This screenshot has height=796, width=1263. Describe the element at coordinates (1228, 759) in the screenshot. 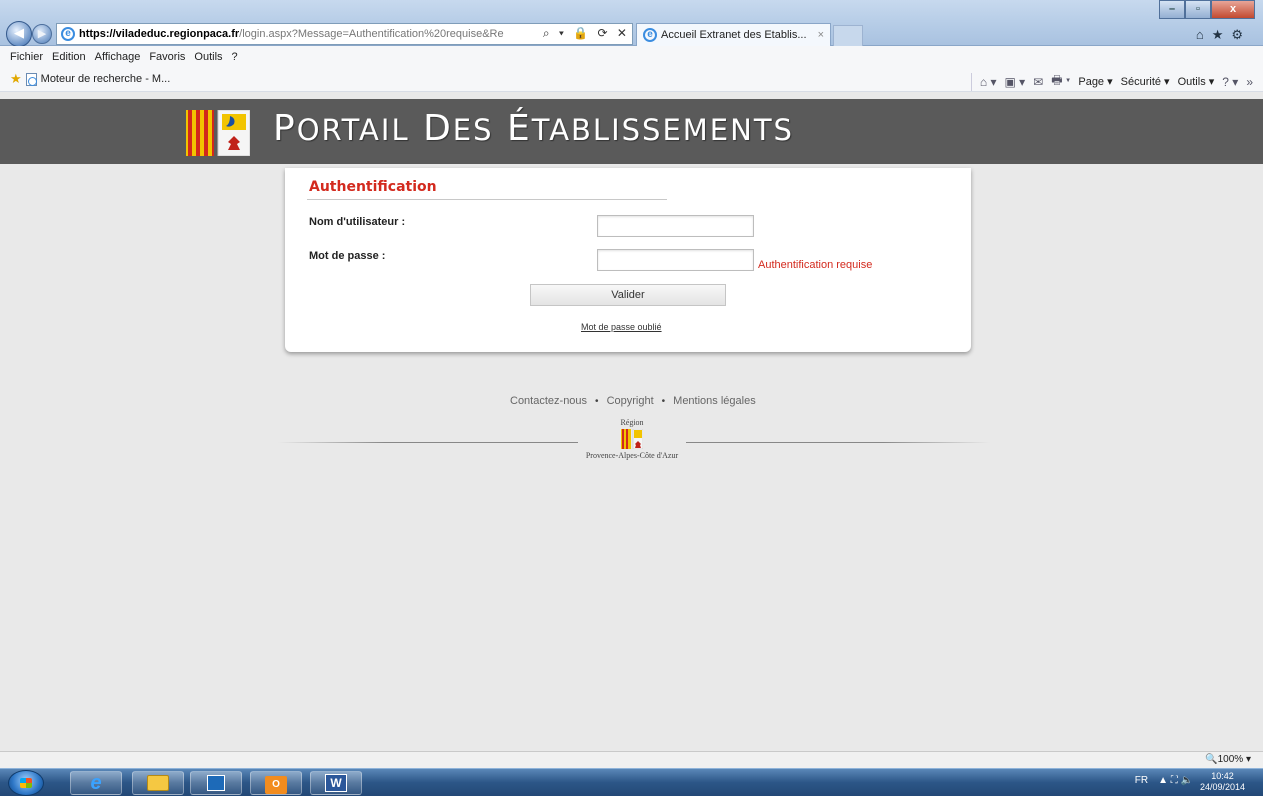

I see `zoom-level: 🔍100% ▾` at that location.